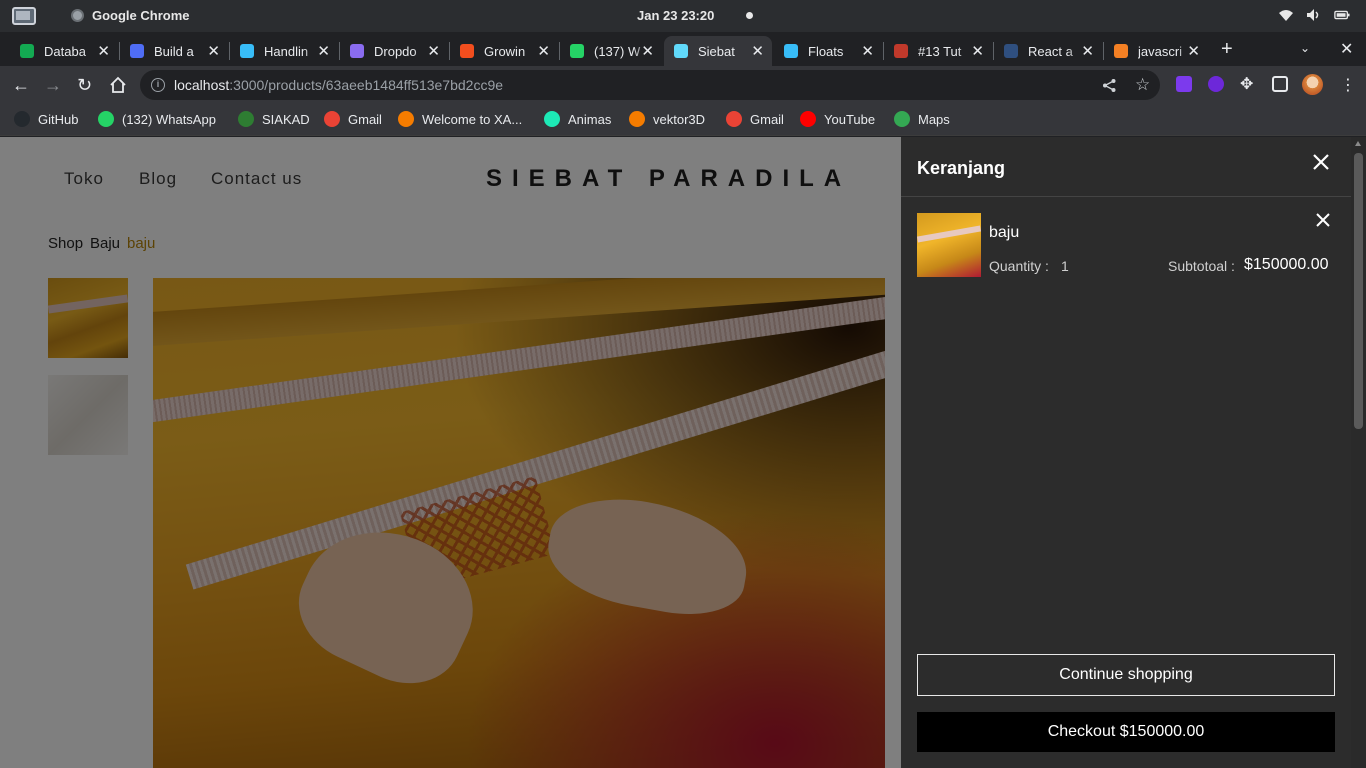 This screenshot has height=768, width=1366. I want to click on tab-tutorial: #13 Tut ✕, so click(938, 51).